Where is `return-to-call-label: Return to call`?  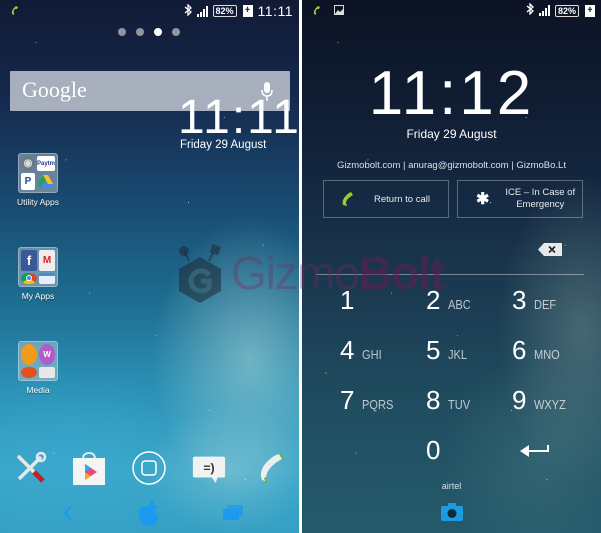 return-to-call-label: Return to call is located at coordinates (402, 199).